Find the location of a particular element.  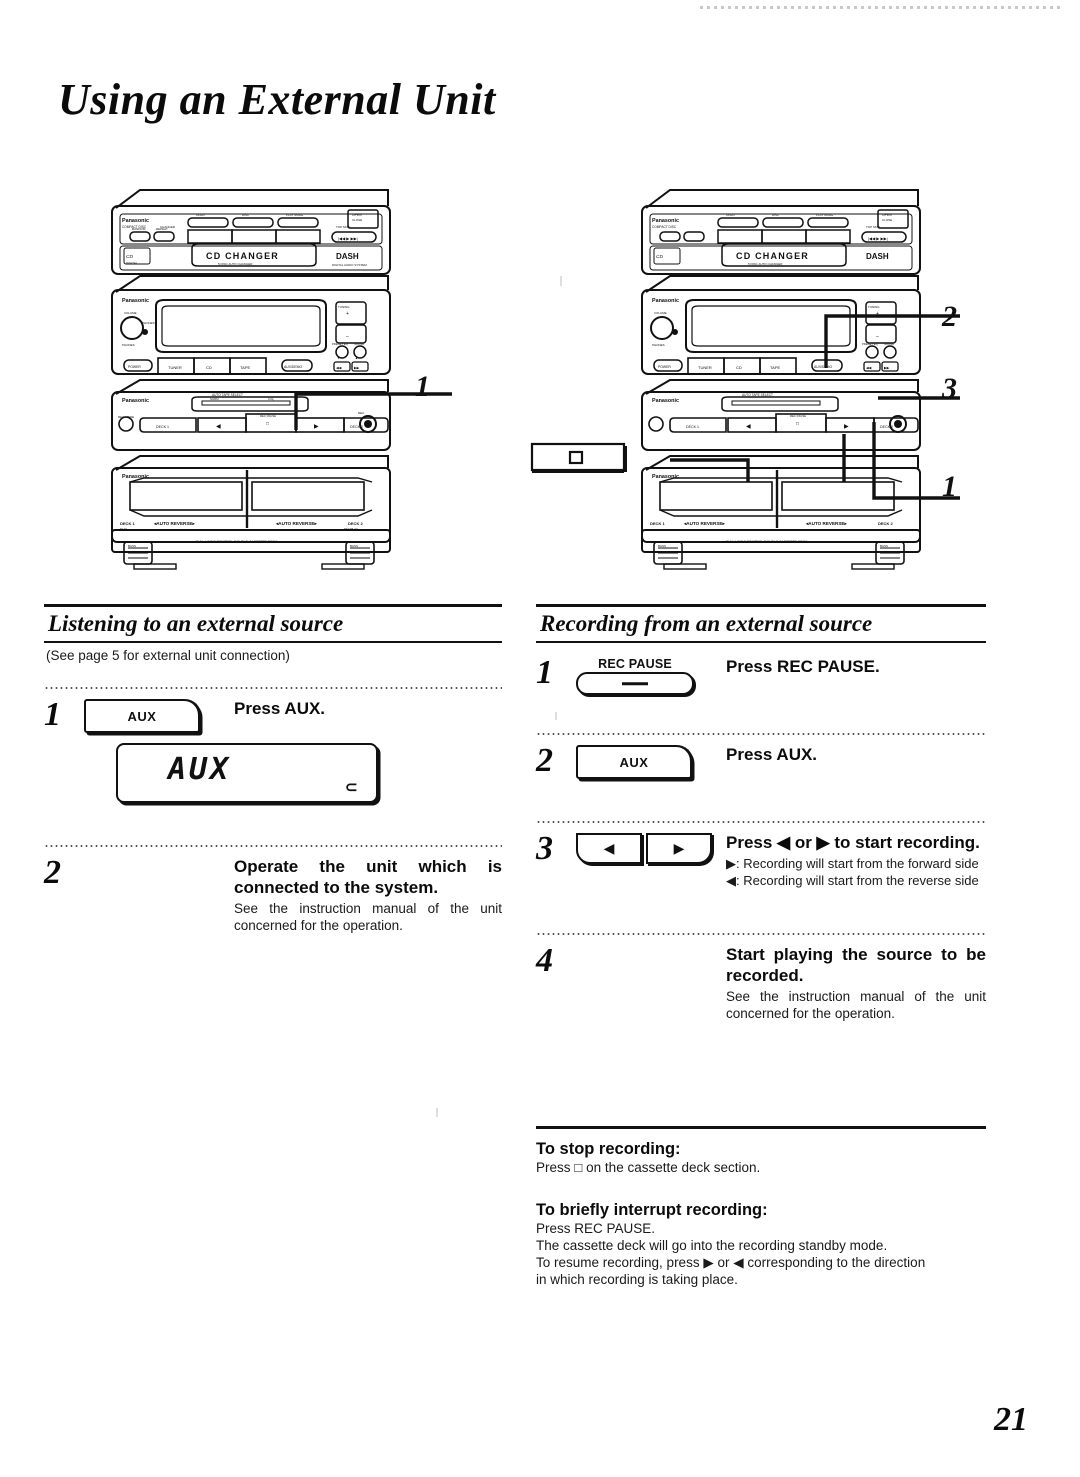

svg-text: REC/PLAY is located at coordinates (351, 529).